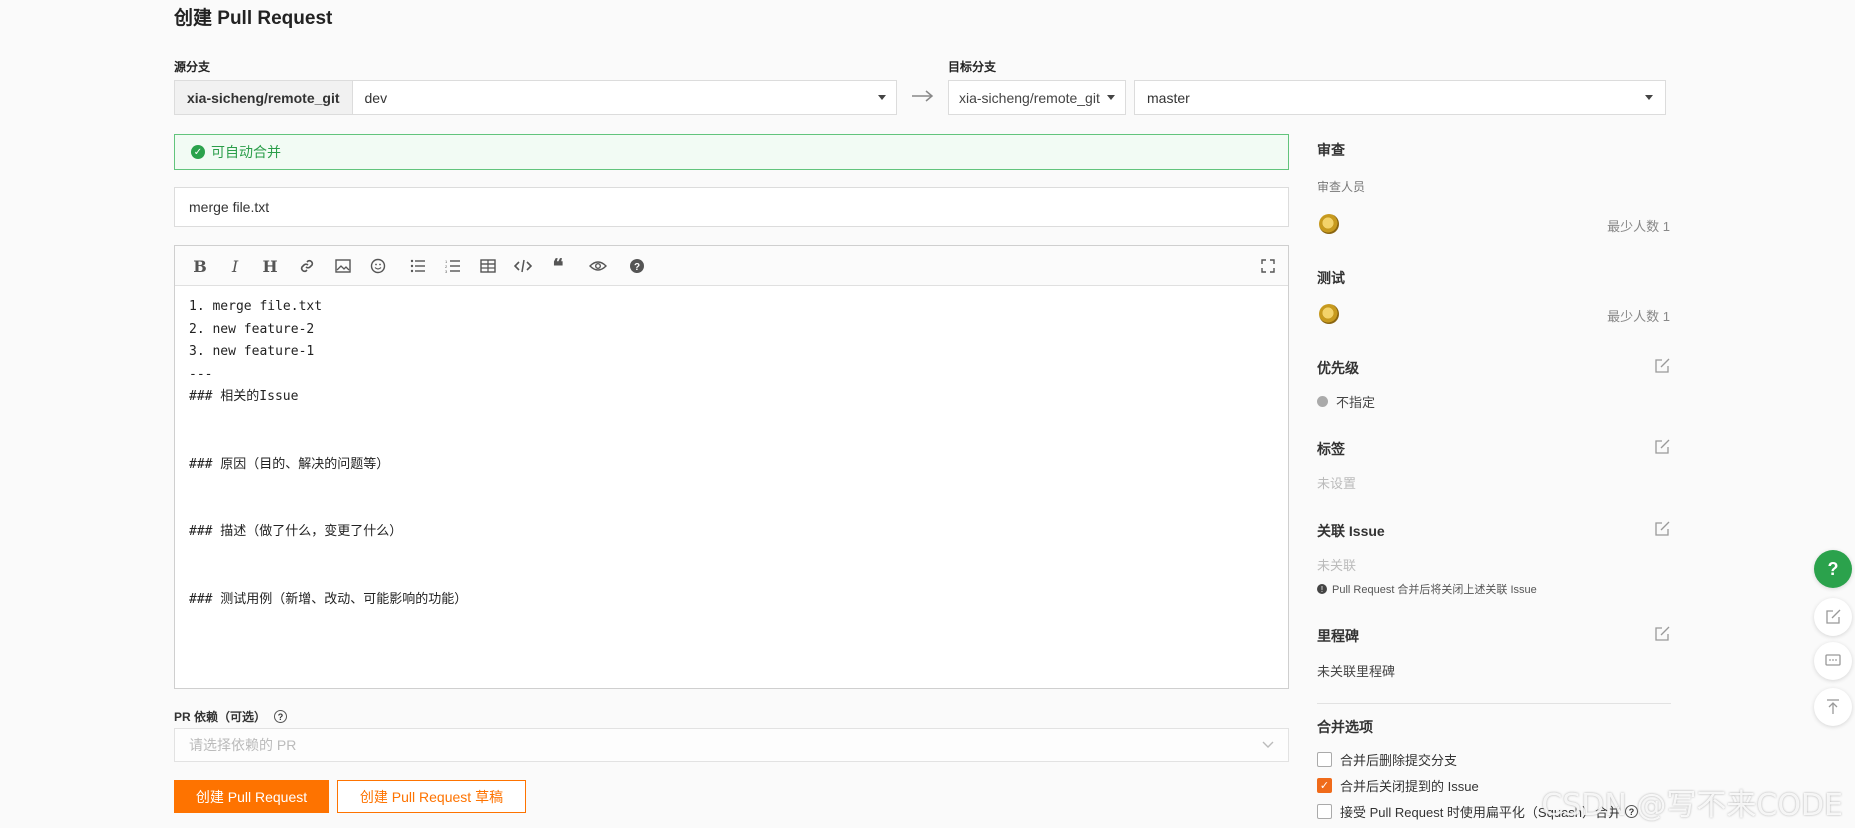 This screenshot has height=828, width=1855. What do you see at coordinates (1331, 150) in the screenshot?
I see `review-heading: 审查` at bounding box center [1331, 150].